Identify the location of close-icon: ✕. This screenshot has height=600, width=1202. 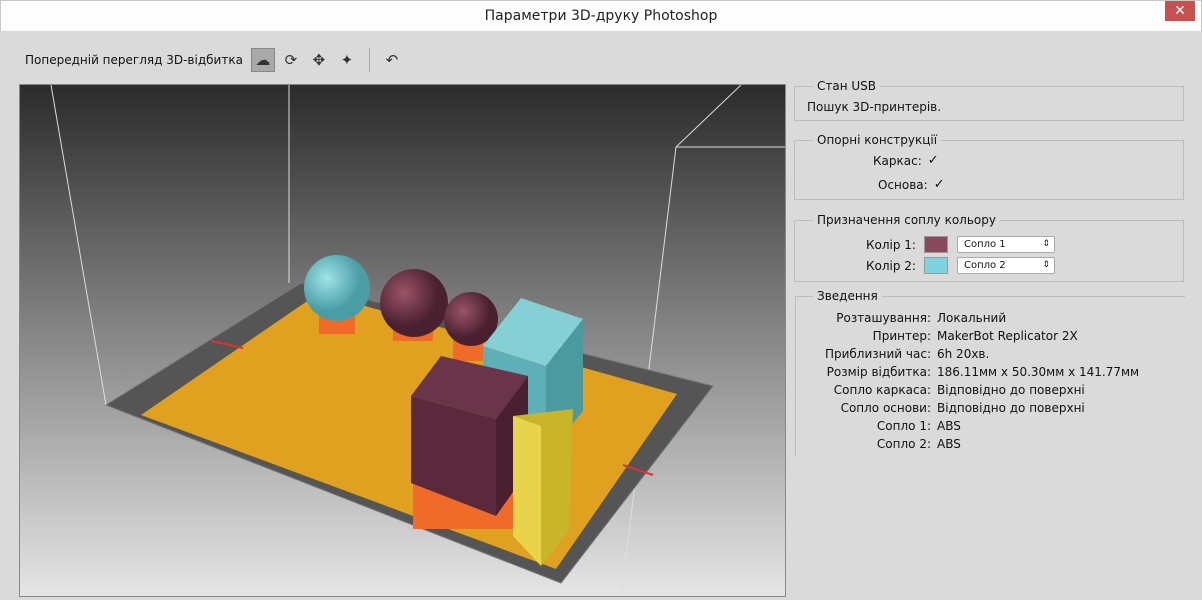
(1180, 11).